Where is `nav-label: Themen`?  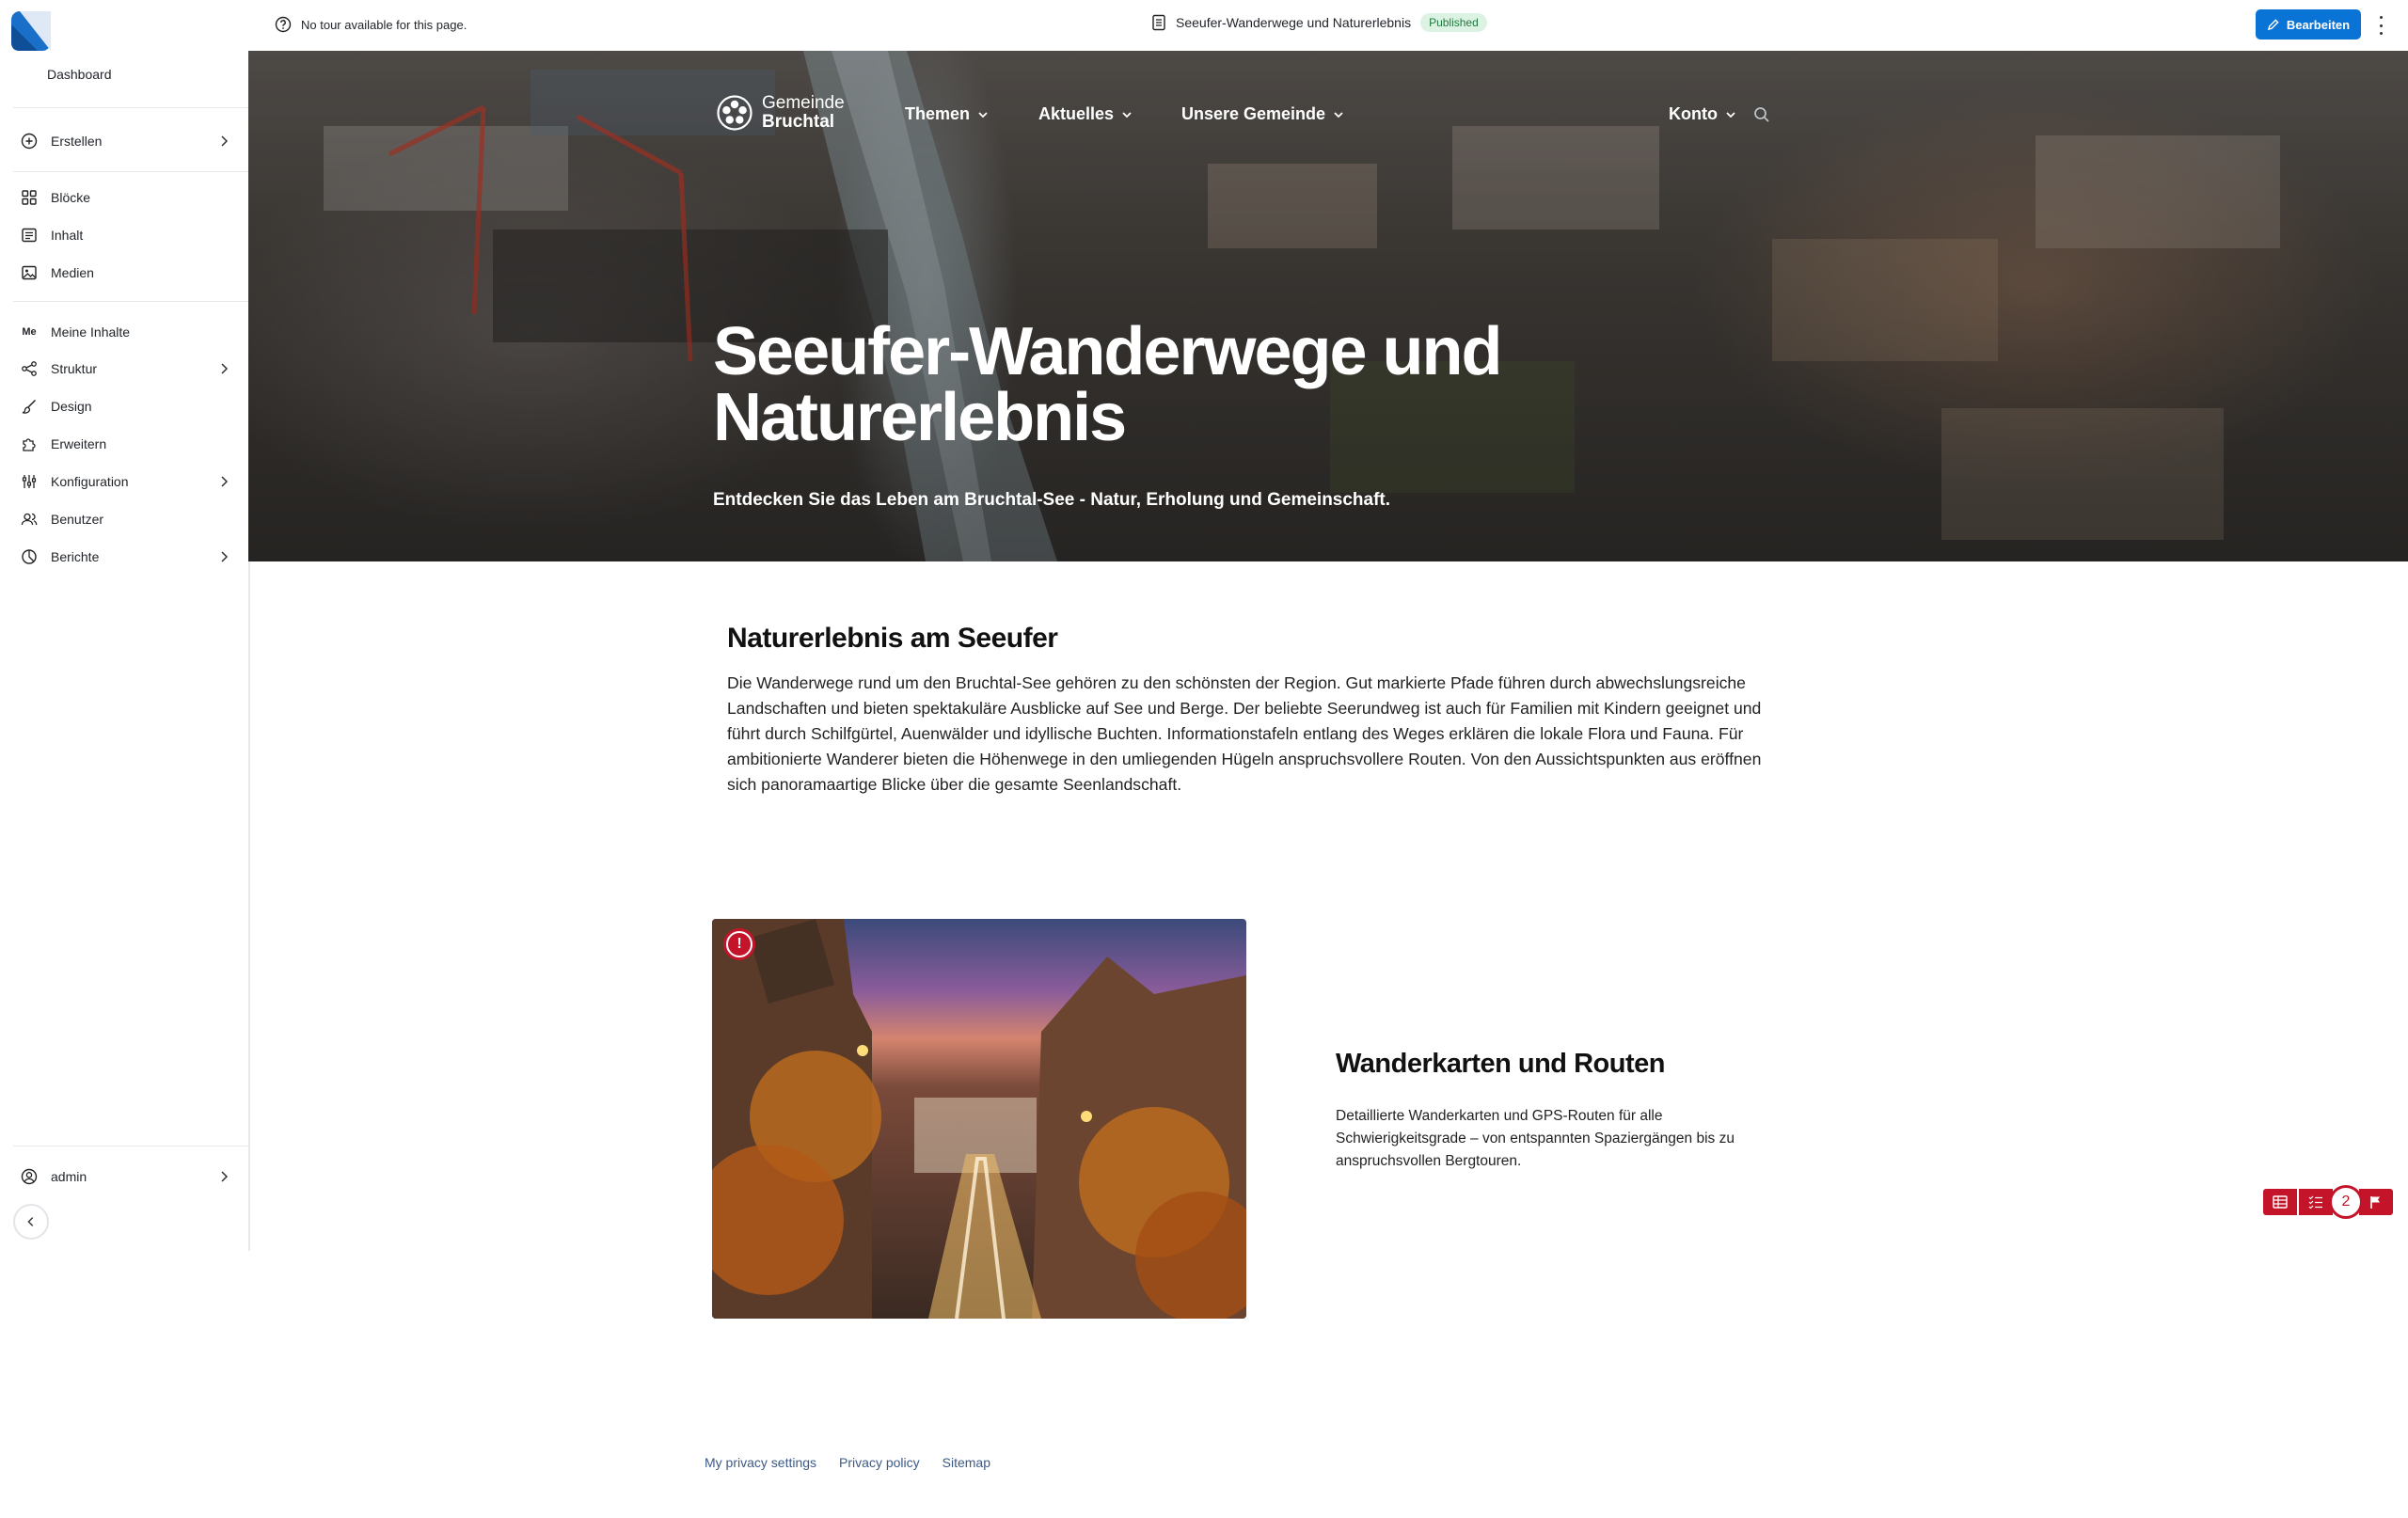 nav-label: Themen is located at coordinates (938, 114).